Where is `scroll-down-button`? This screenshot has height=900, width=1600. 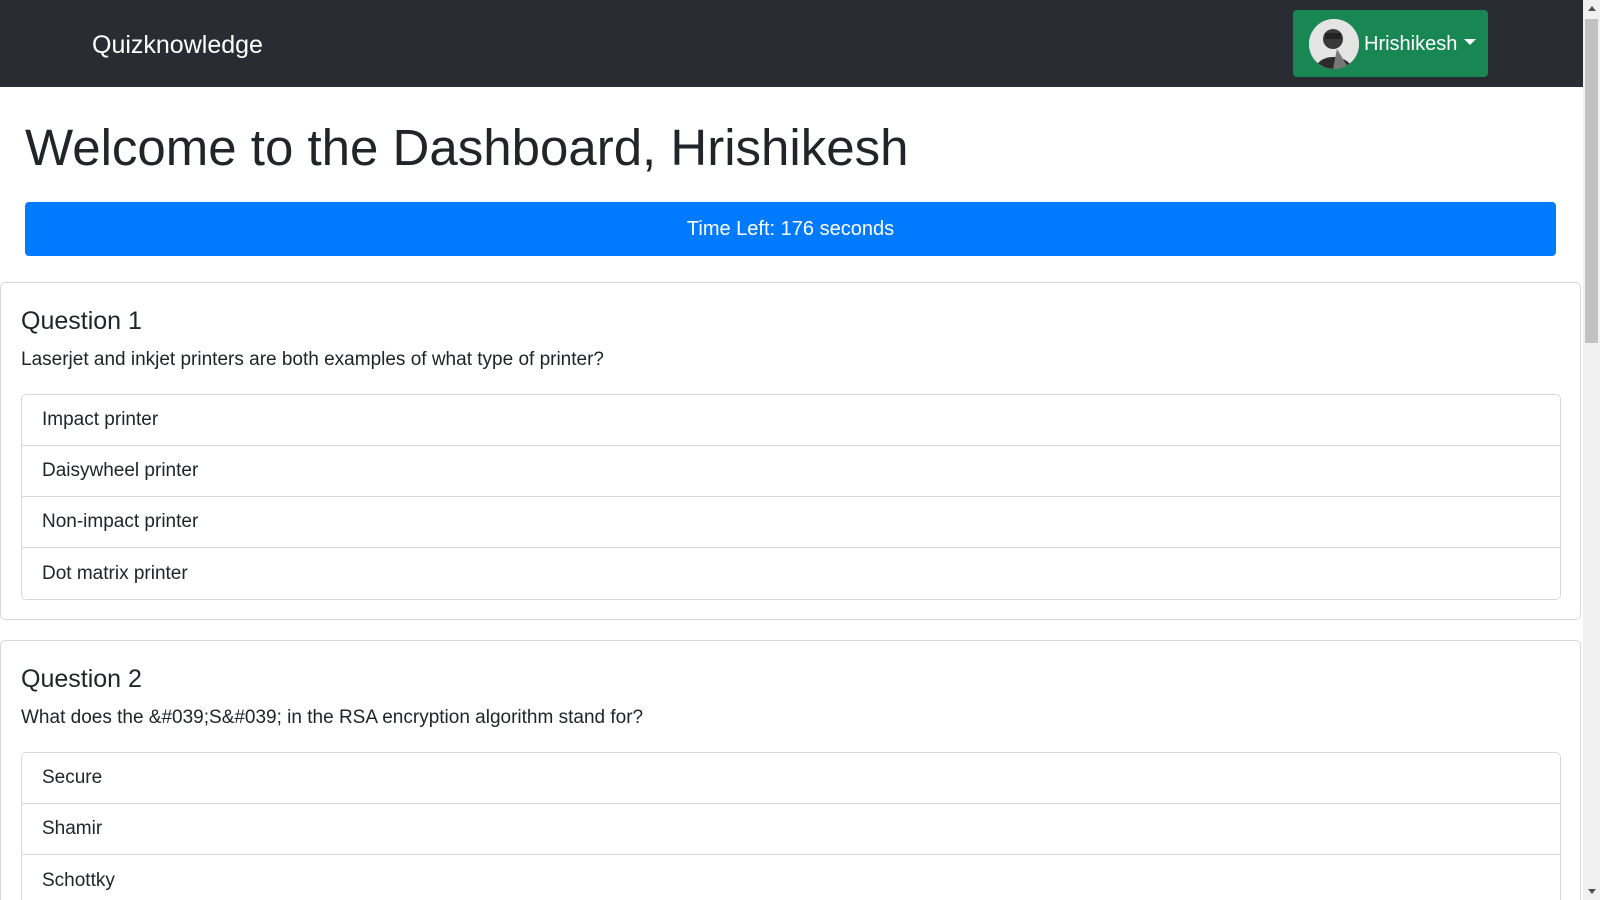 scroll-down-button is located at coordinates (1591, 891).